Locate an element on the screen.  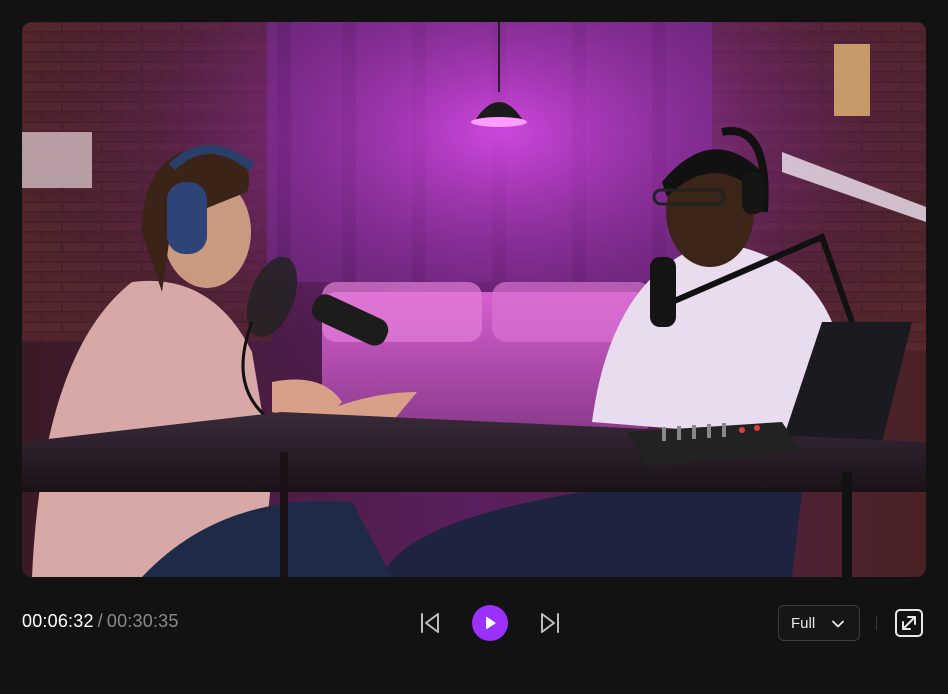
previous-button is located at coordinates (430, 623).